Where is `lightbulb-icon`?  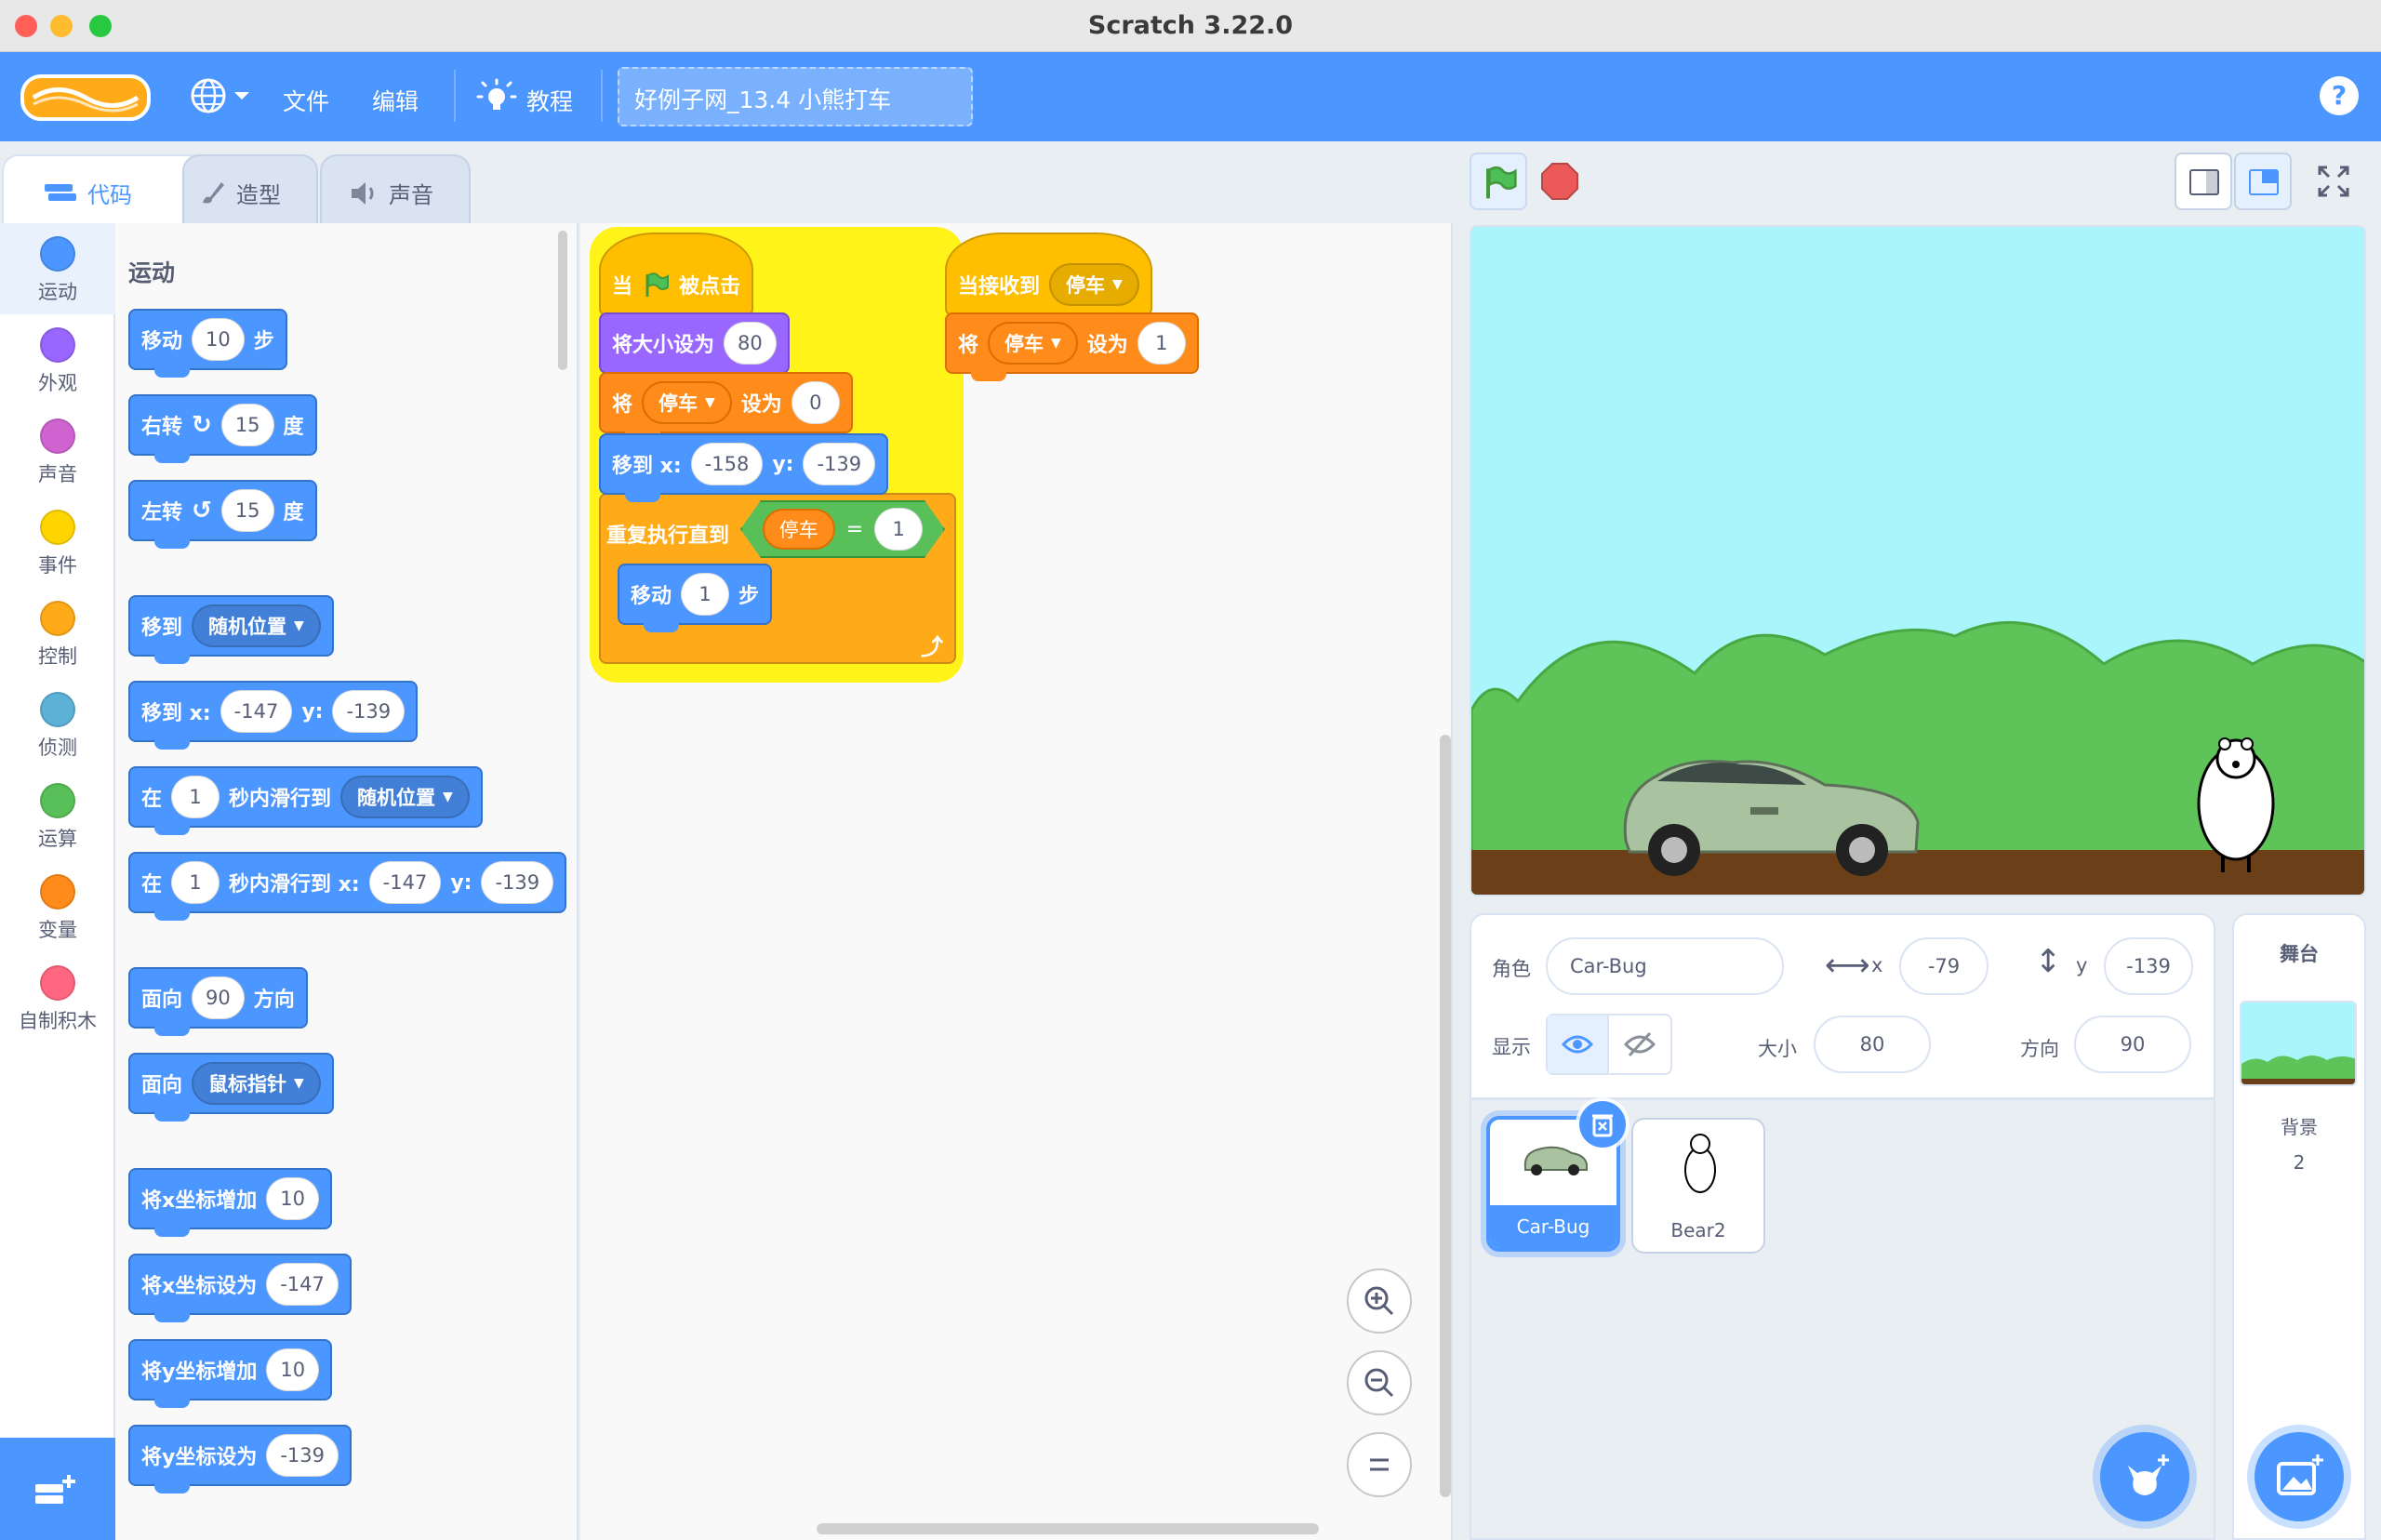 lightbulb-icon is located at coordinates (496, 98).